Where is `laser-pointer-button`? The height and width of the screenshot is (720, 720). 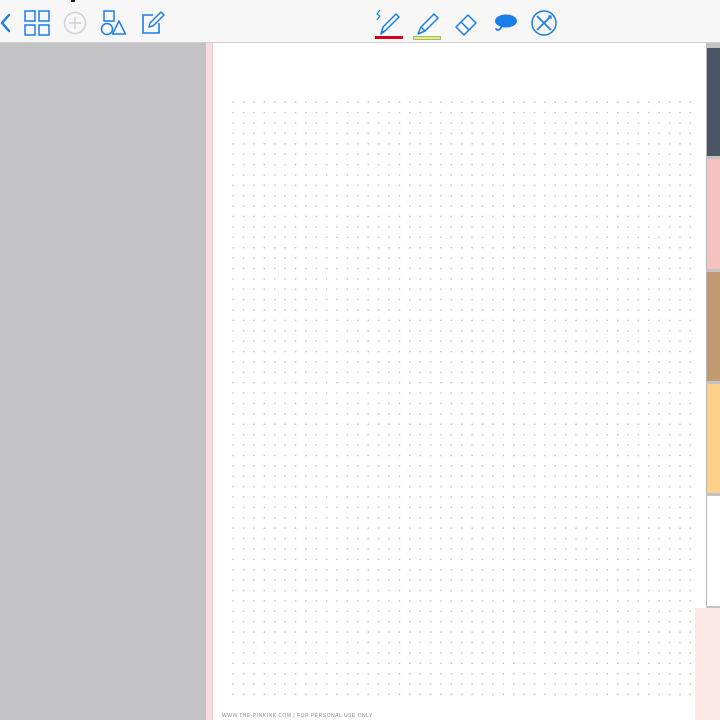
laser-pointer-button is located at coordinates (544, 23).